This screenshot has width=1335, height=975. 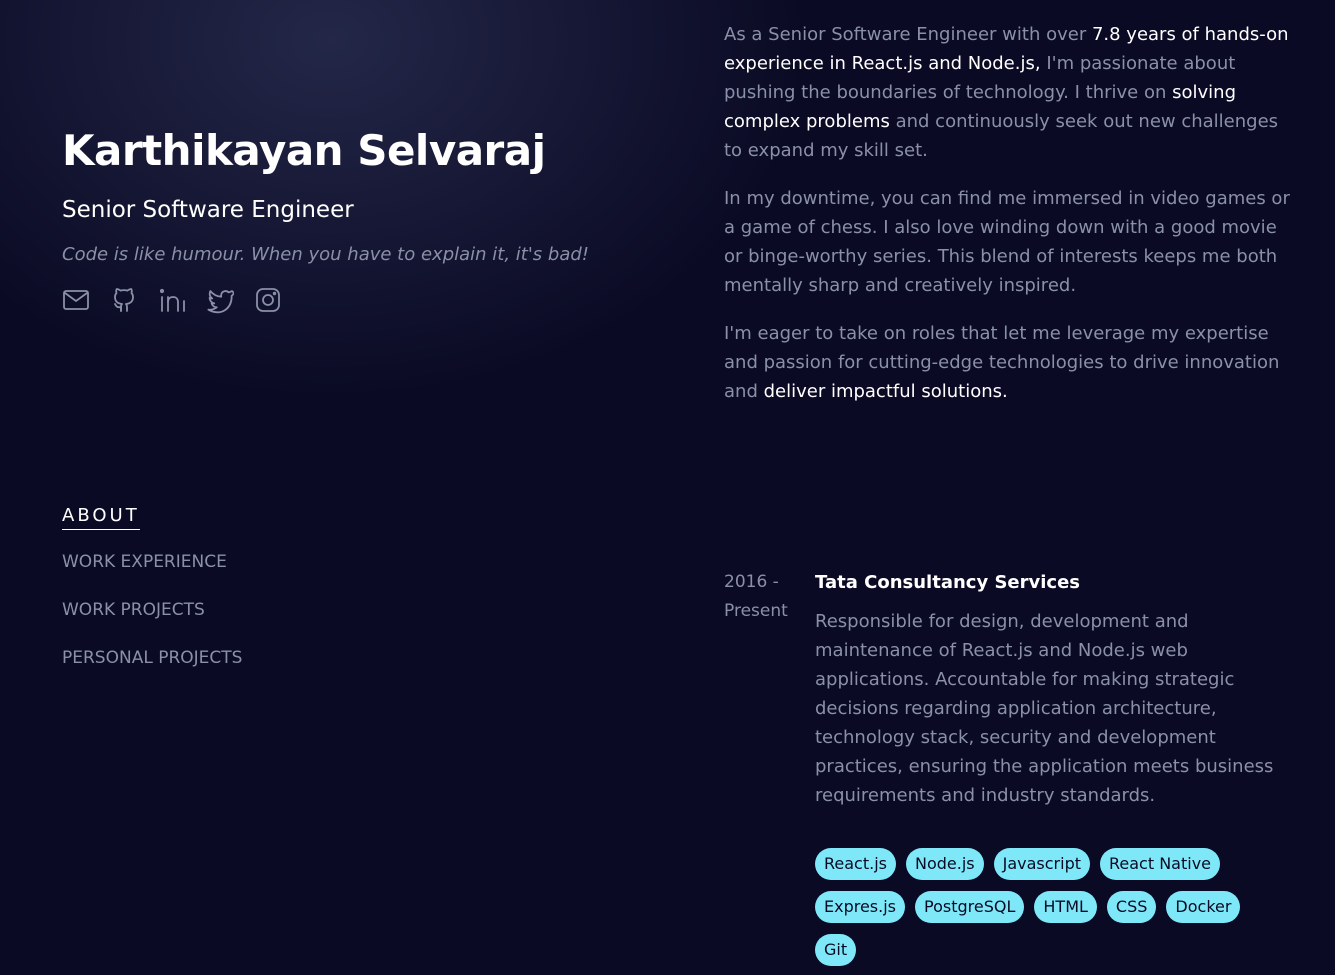 What do you see at coordinates (220, 300) in the screenshot?
I see `twitter-icon` at bounding box center [220, 300].